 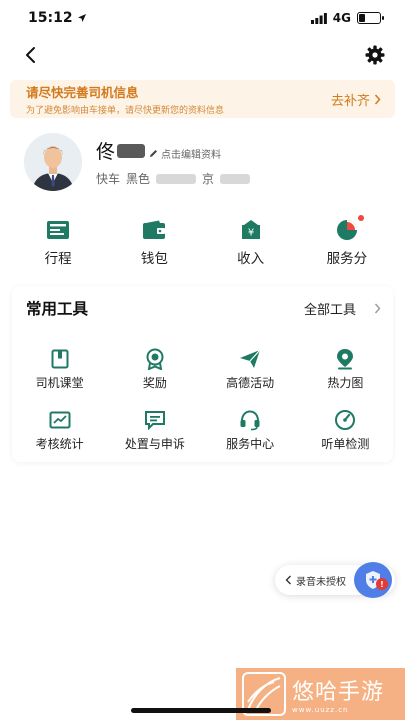 I want to click on gauge-icon, so click(x=345, y=420).